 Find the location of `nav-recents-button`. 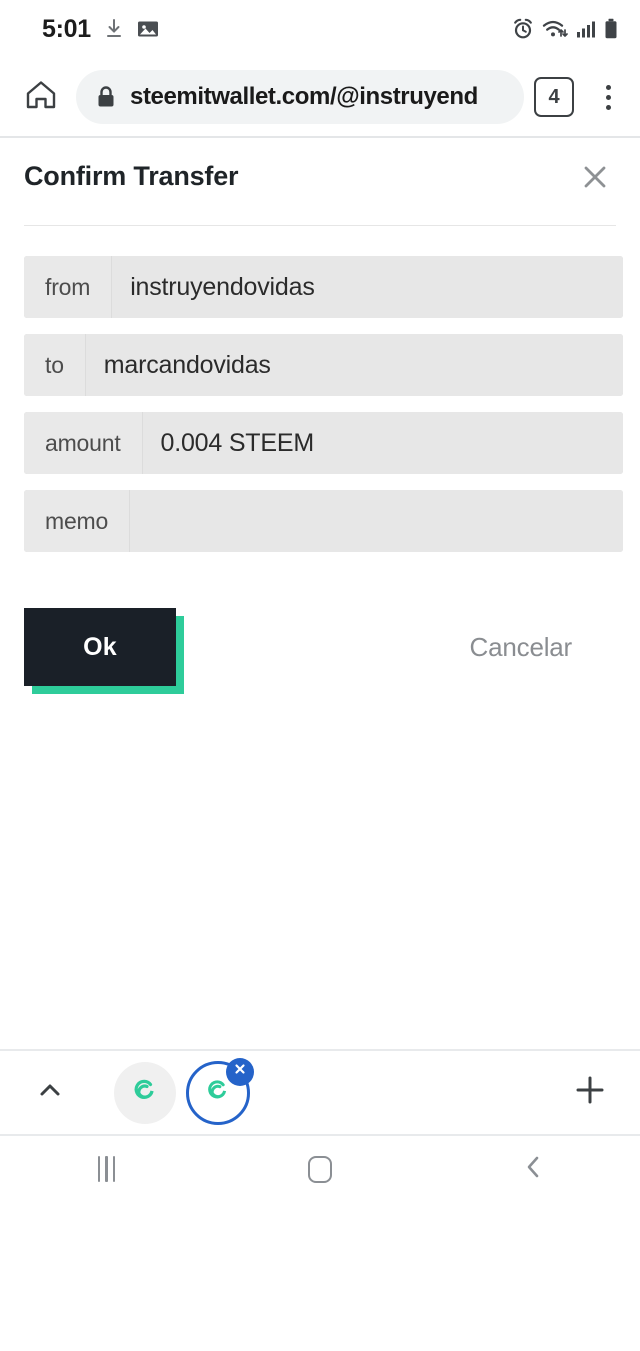

nav-recents-button is located at coordinates (106, 1169).